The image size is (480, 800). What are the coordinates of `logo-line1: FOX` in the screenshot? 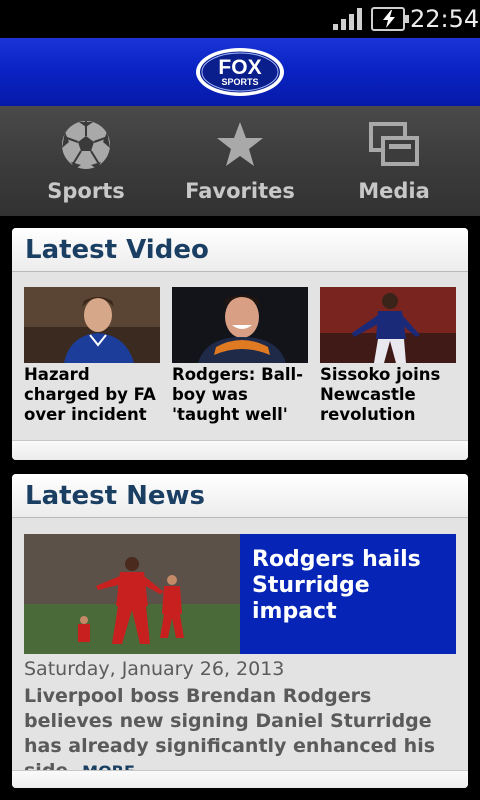 It's located at (239, 67).